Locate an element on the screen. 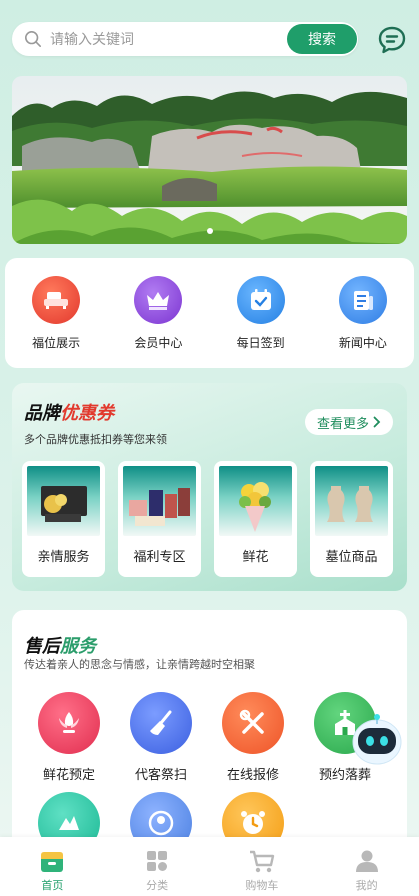 This screenshot has height=896, width=419. quick-nav-label: 新闻中心 is located at coordinates (362, 343).